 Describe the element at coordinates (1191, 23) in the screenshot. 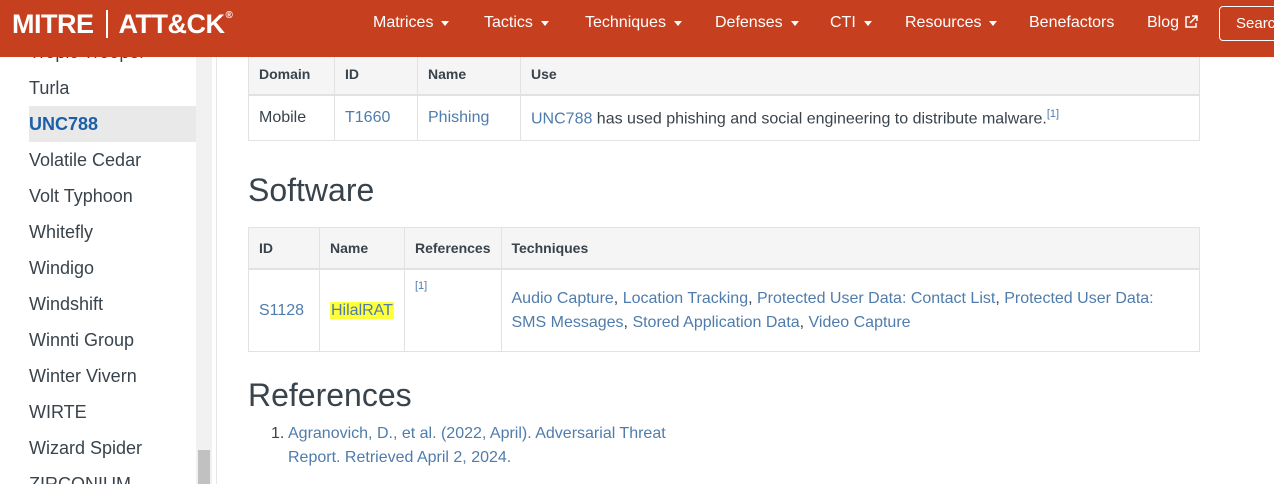

I see `external-link-icon` at that location.